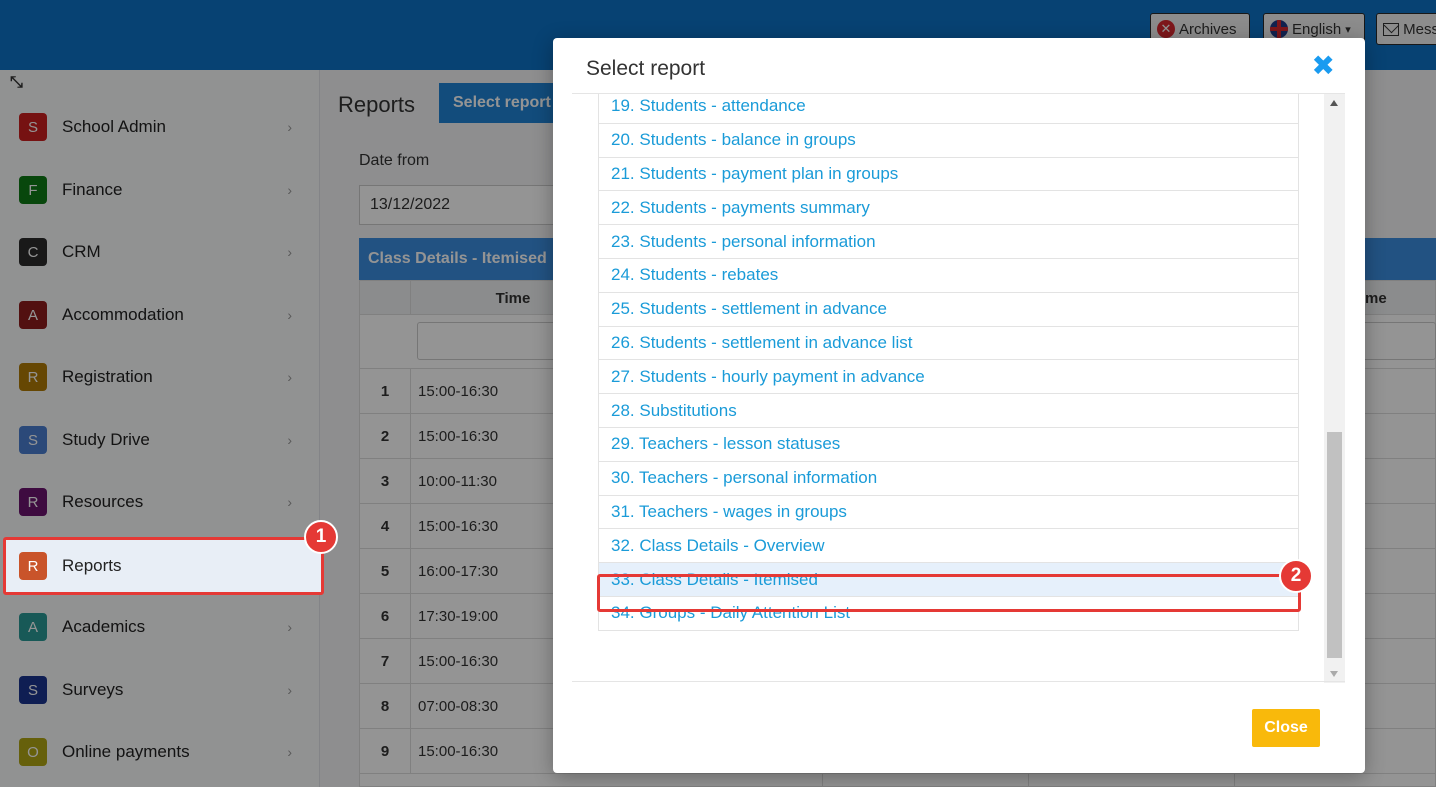  I want to click on report-list-item: 21. Students - payment plan in groups, so click(948, 174).